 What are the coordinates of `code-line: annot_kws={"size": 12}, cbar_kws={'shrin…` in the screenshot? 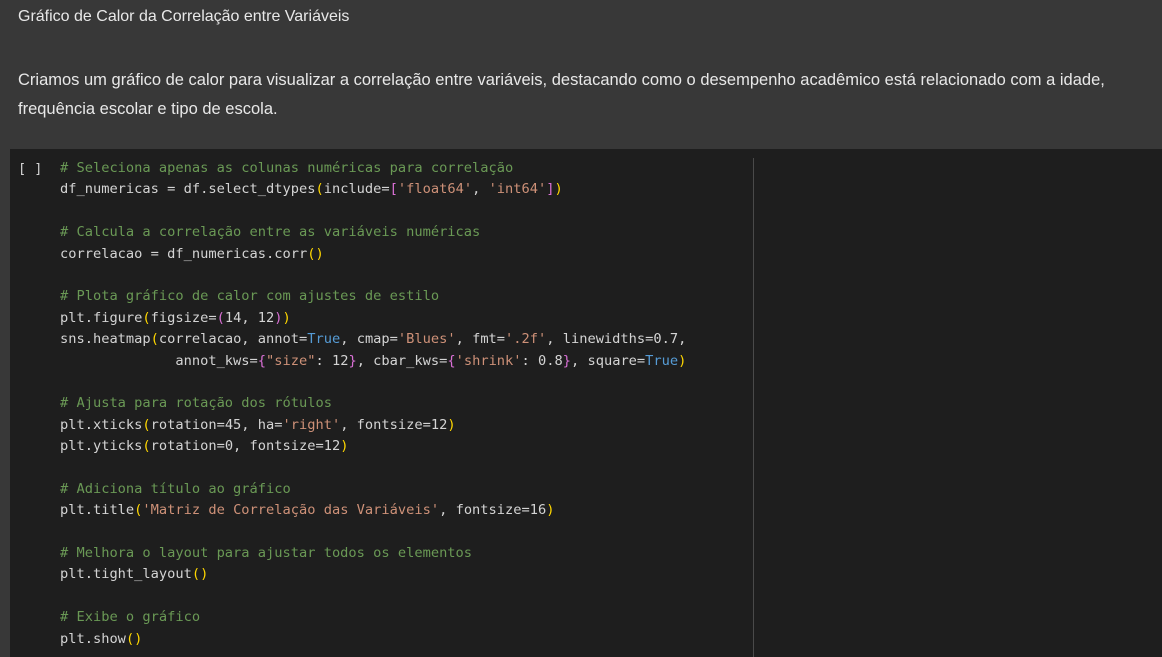 It's located at (373, 361).